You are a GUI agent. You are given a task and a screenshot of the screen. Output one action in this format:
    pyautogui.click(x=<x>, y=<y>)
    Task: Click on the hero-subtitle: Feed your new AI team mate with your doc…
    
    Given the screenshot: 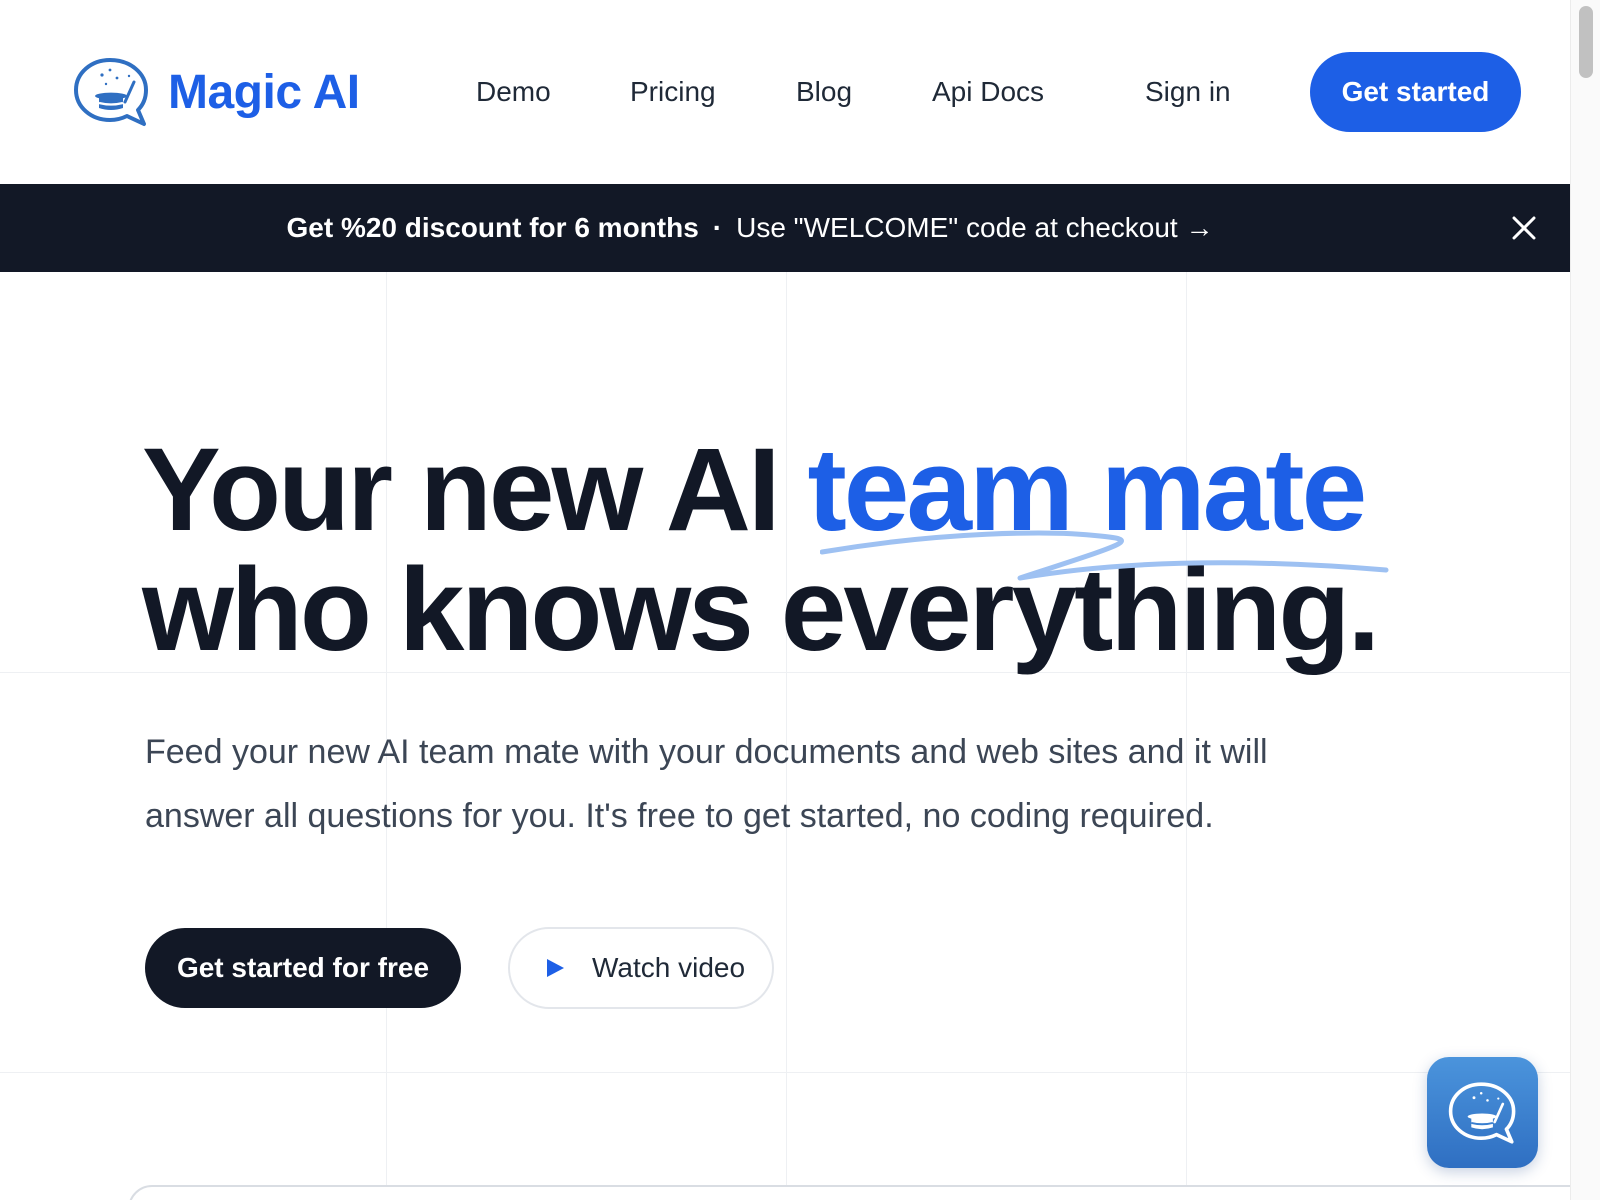 What is the action you would take?
    pyautogui.click(x=706, y=784)
    